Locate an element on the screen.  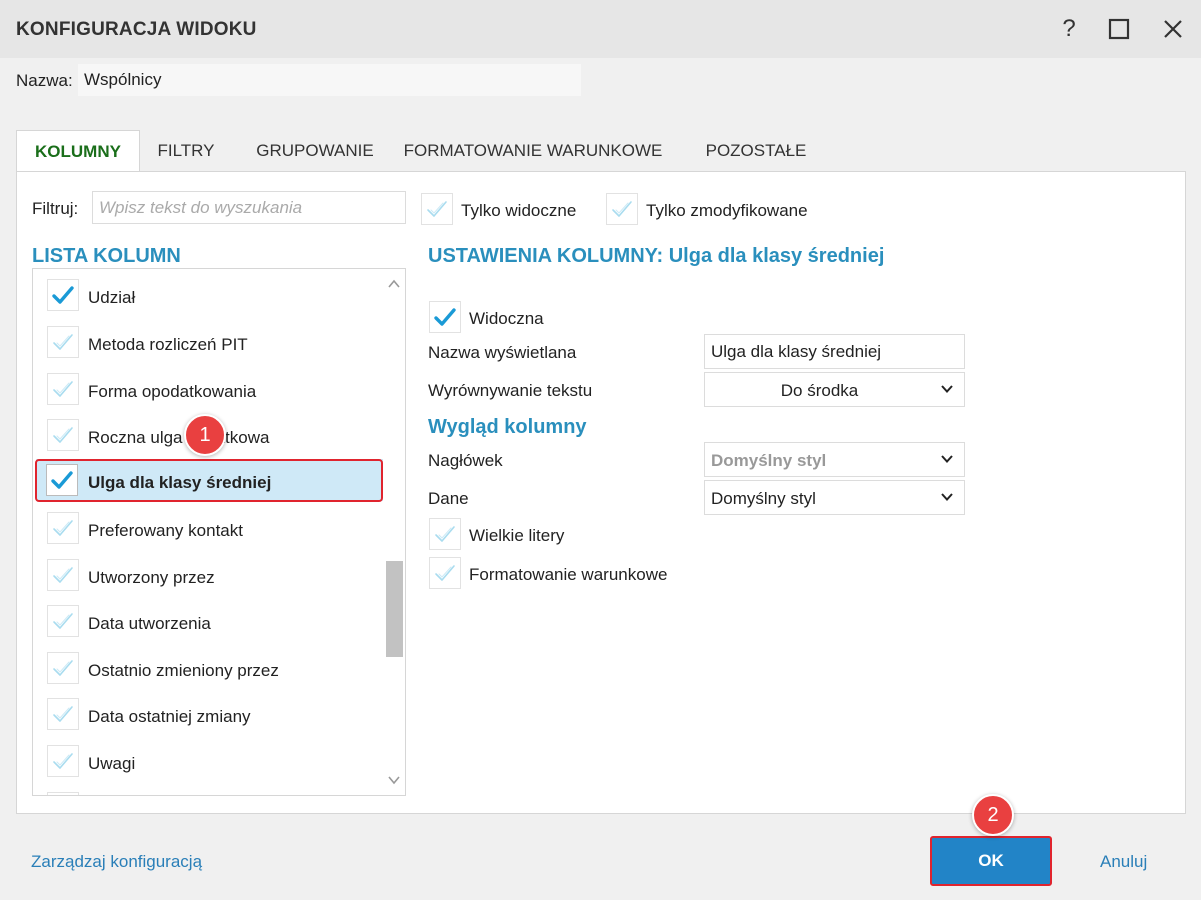
header-style-value: Domyślny styl is located at coordinates (769, 460).